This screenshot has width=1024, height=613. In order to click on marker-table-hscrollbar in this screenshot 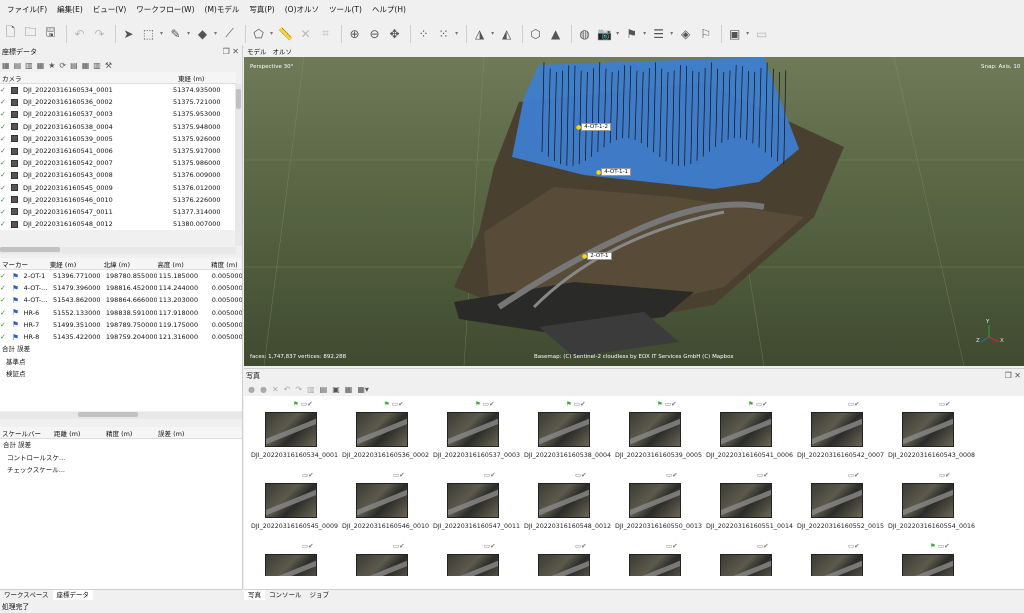, I will do `click(121, 416)`.